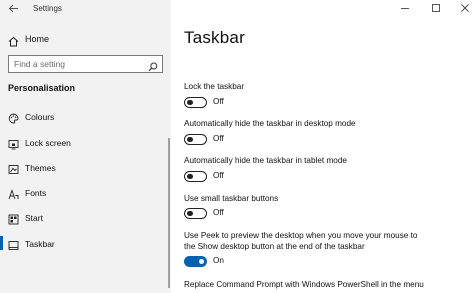 This screenshot has width=474, height=293. What do you see at coordinates (42, 88) in the screenshot?
I see `section-title: Personalisation` at bounding box center [42, 88].